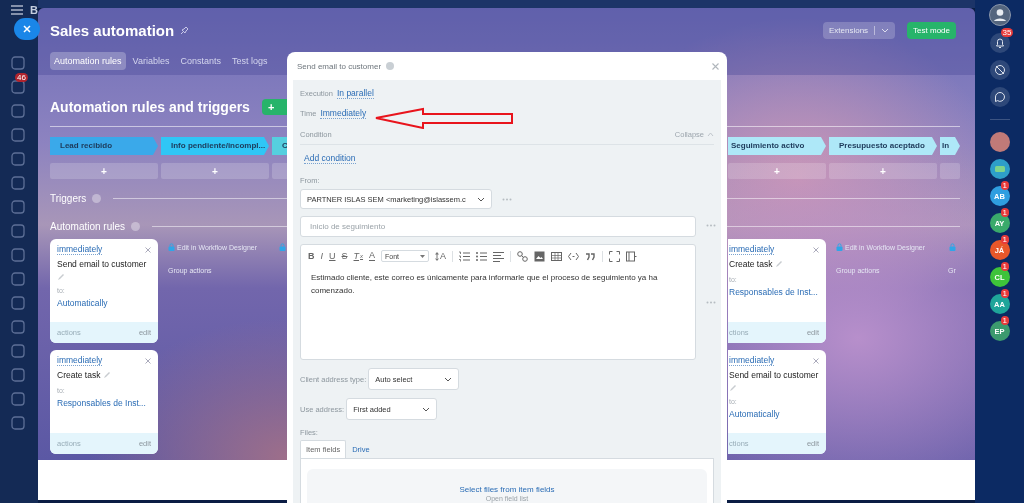  What do you see at coordinates (88, 61) in the screenshot?
I see `tab: Automation rules` at bounding box center [88, 61].